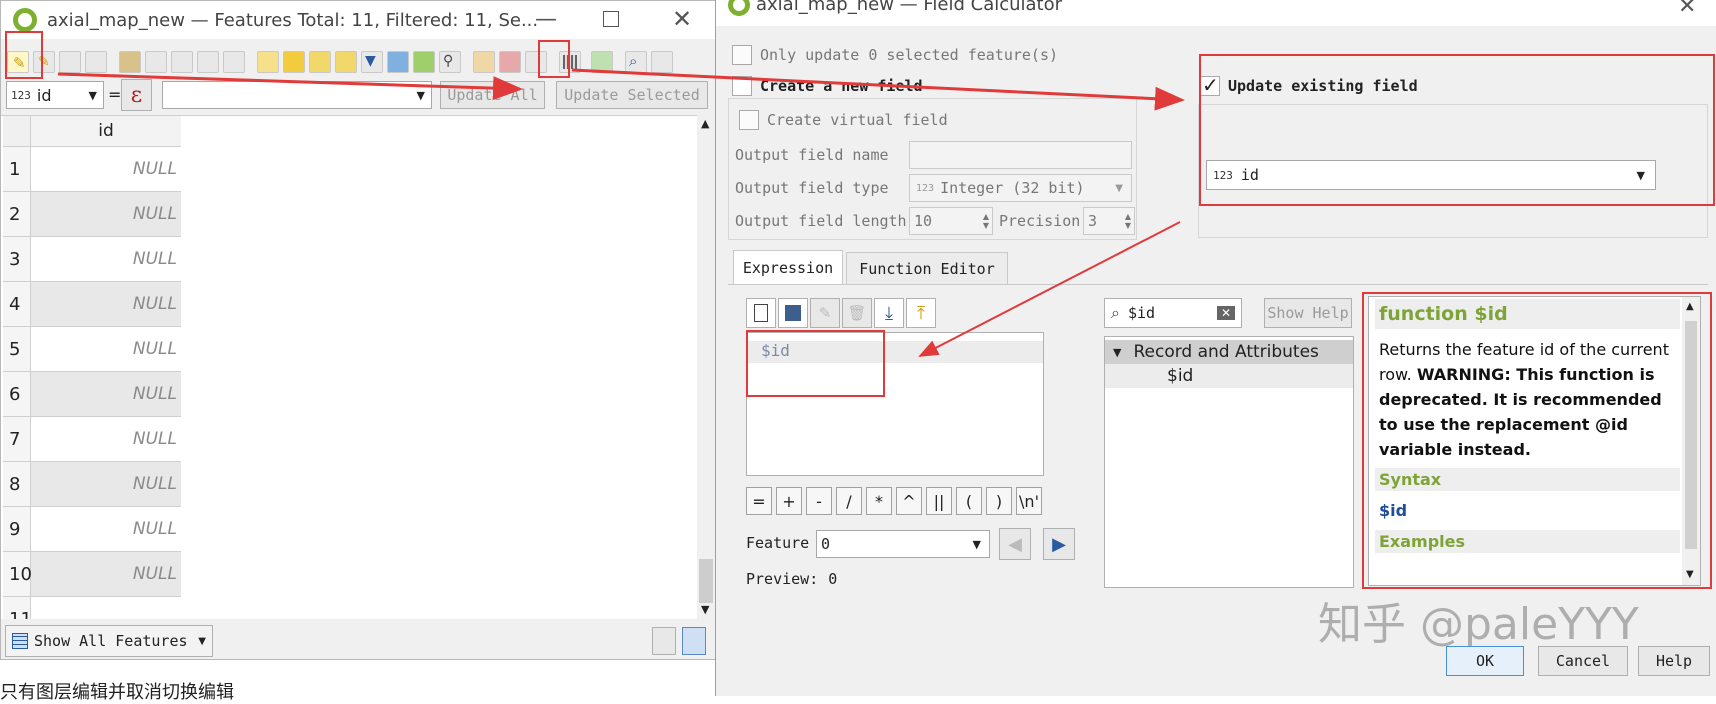 Image resolution: width=1716 pixels, height=704 pixels. I want to click on row-number: 3, so click(17, 259).